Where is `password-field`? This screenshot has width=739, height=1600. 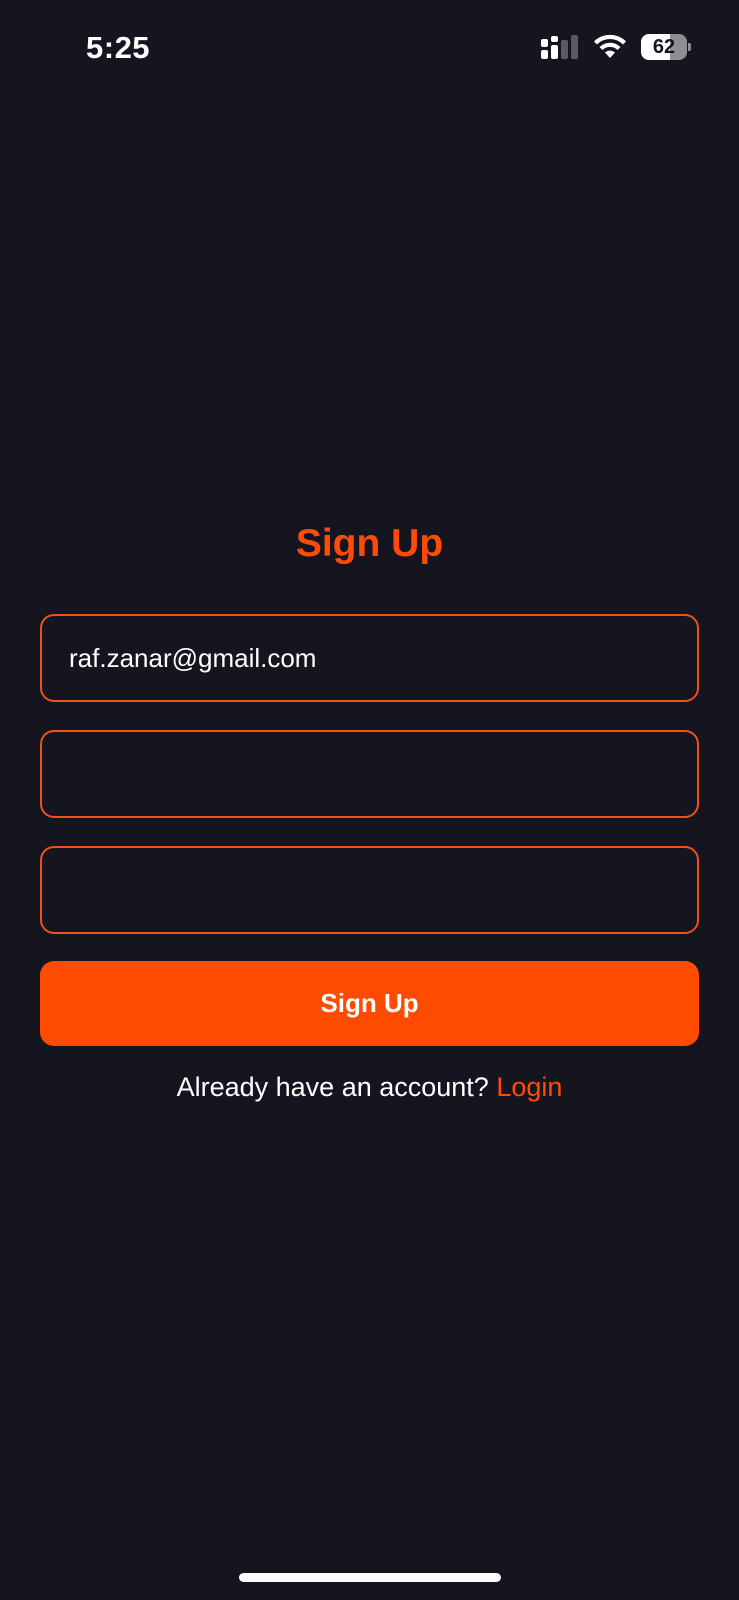
password-field is located at coordinates (369, 774).